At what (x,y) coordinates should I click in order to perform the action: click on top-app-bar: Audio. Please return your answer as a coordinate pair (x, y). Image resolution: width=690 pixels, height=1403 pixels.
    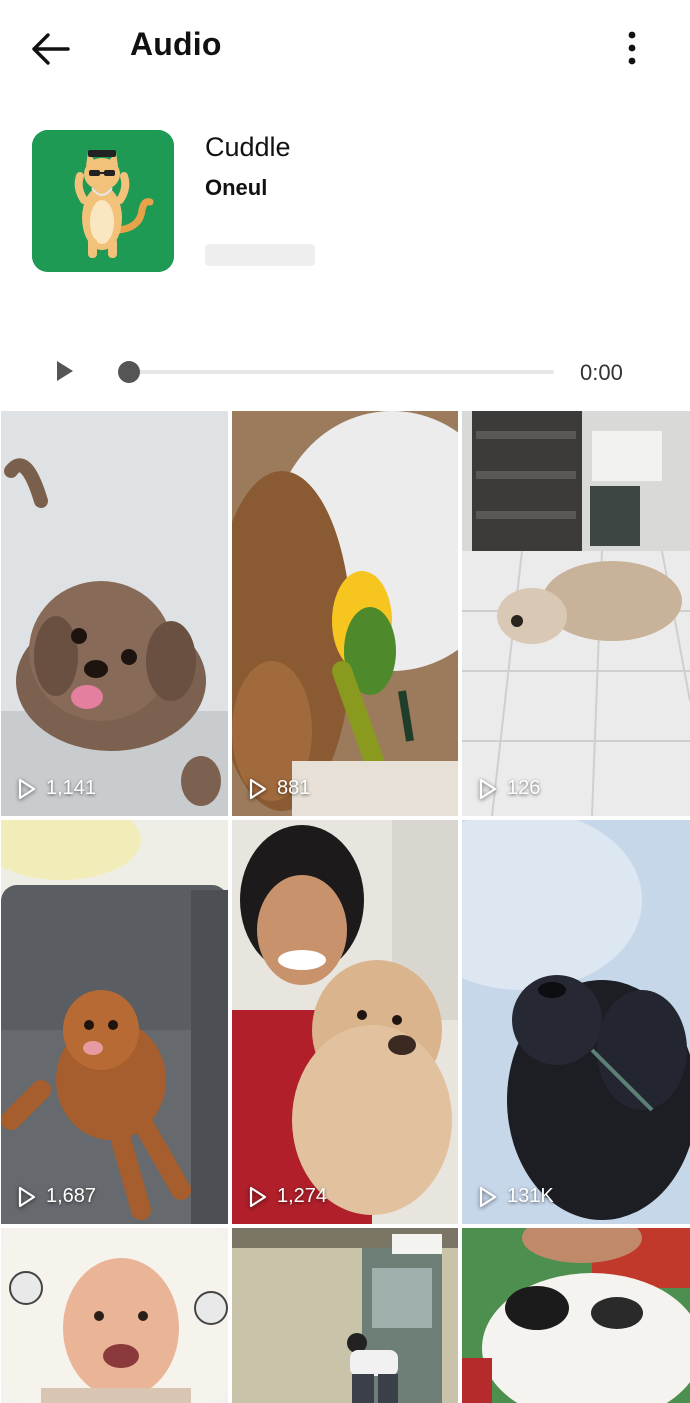
    Looking at the image, I should click on (345, 48).